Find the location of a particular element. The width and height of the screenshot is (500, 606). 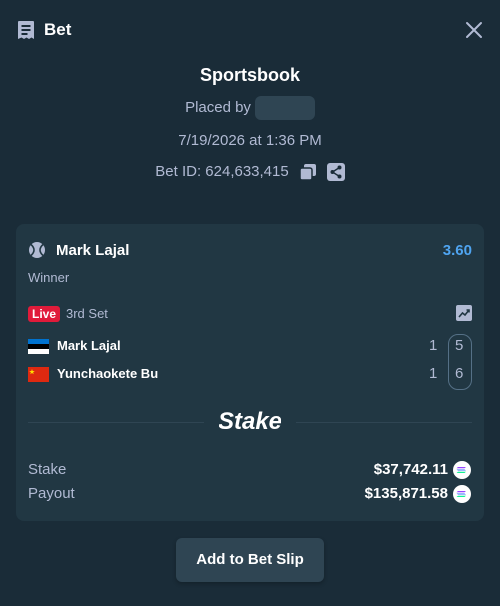

selection-odds: 3.60 is located at coordinates (457, 250).